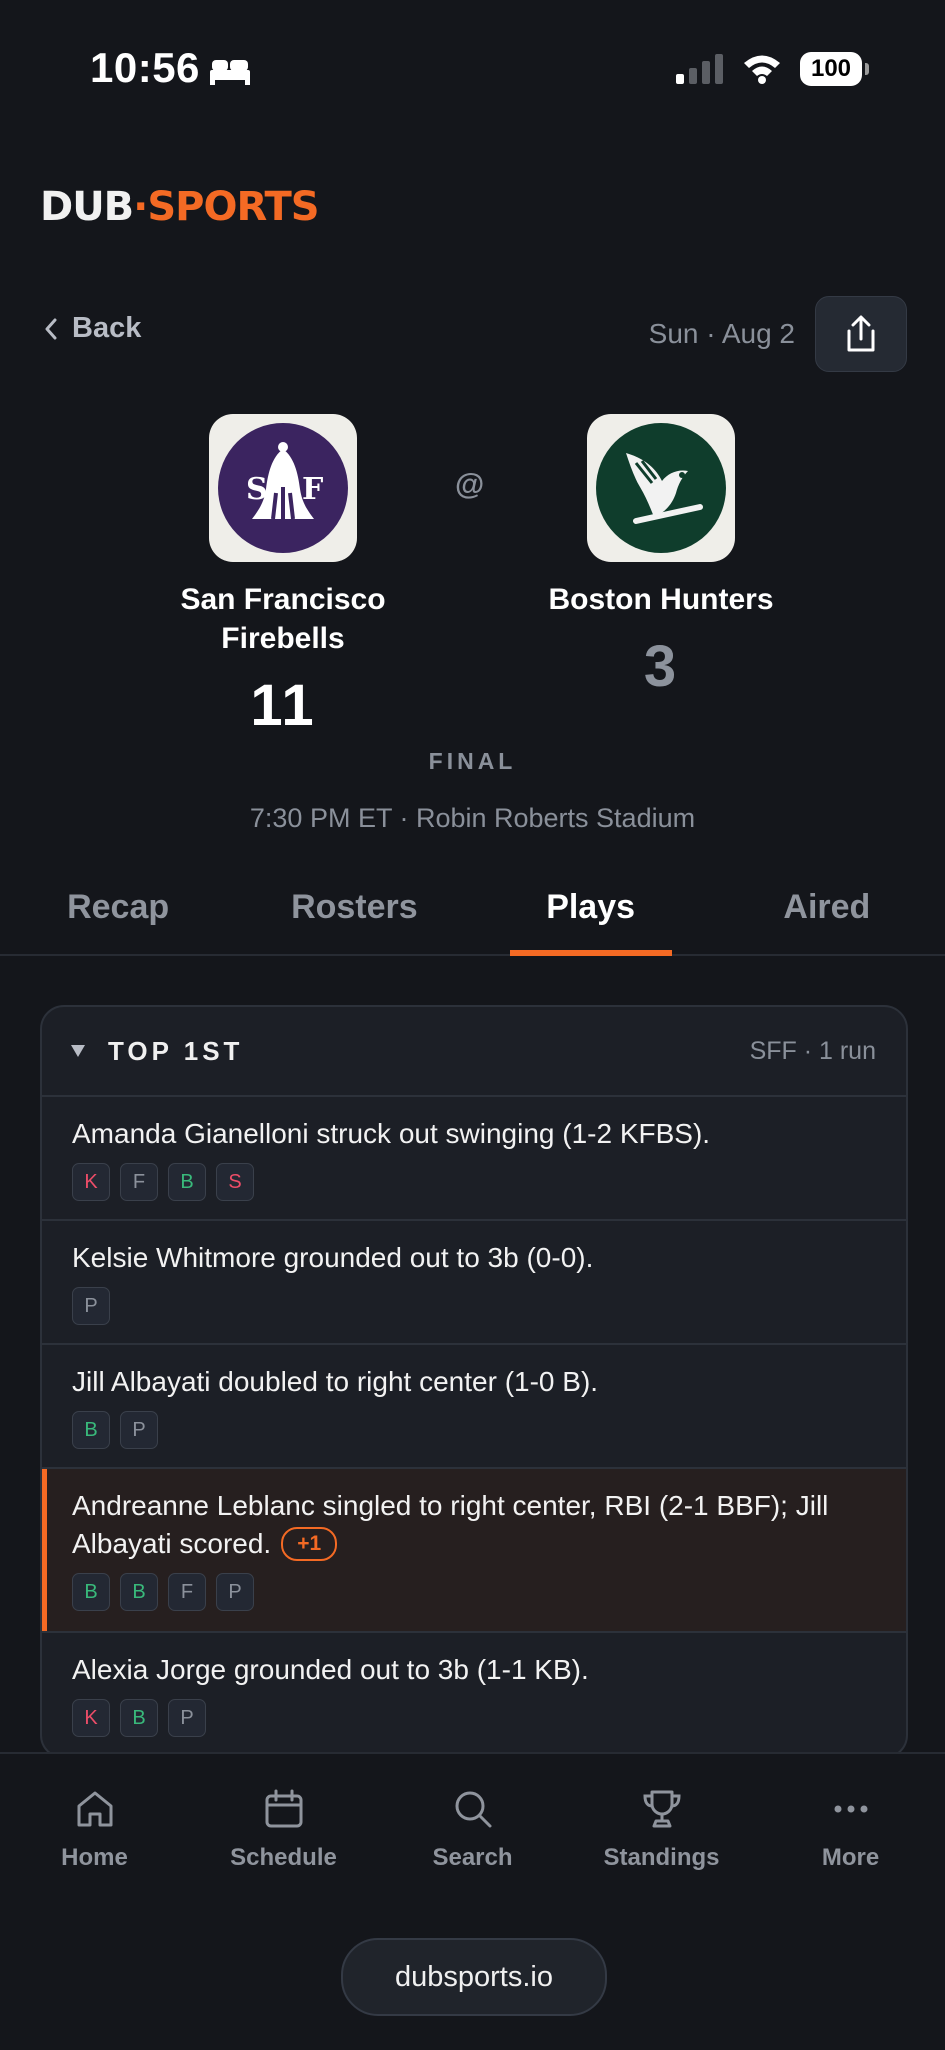 This screenshot has height=2050, width=945. I want to click on pitch-sequence: B P, so click(474, 1430).